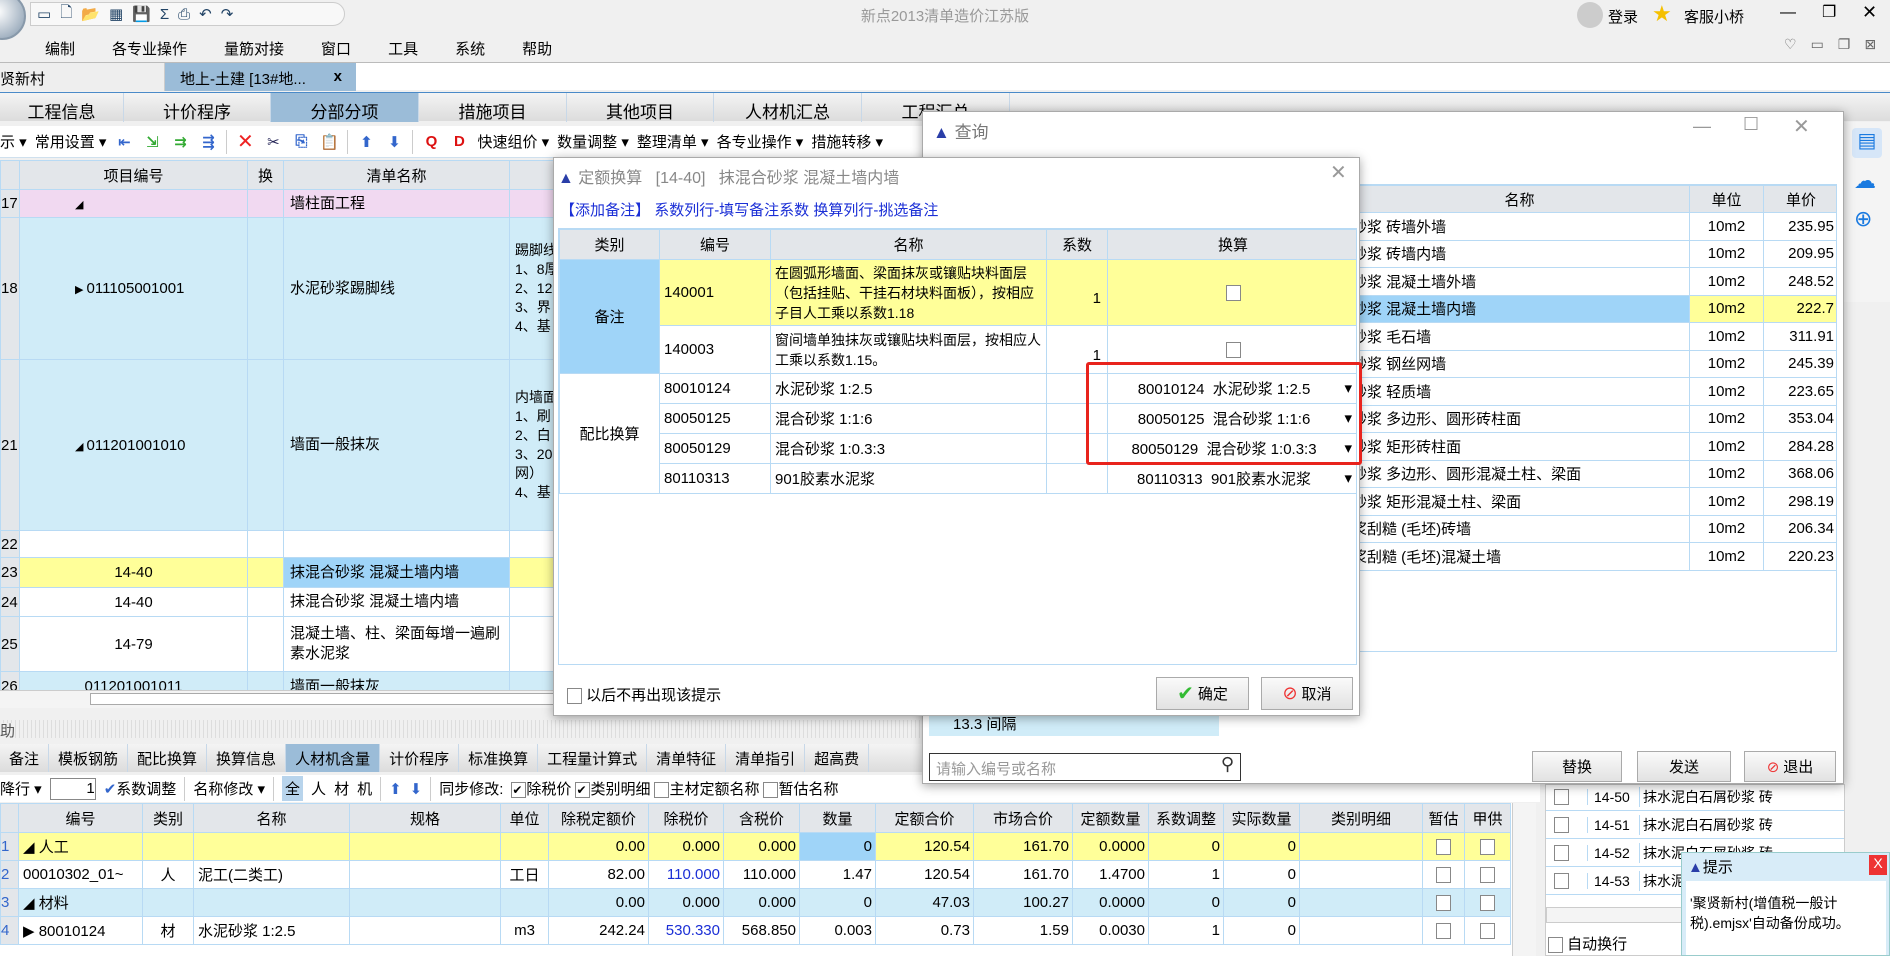 This screenshot has width=1890, height=956. What do you see at coordinates (13, 141) in the screenshot?
I see `toolbar-display: 示 ▾` at bounding box center [13, 141].